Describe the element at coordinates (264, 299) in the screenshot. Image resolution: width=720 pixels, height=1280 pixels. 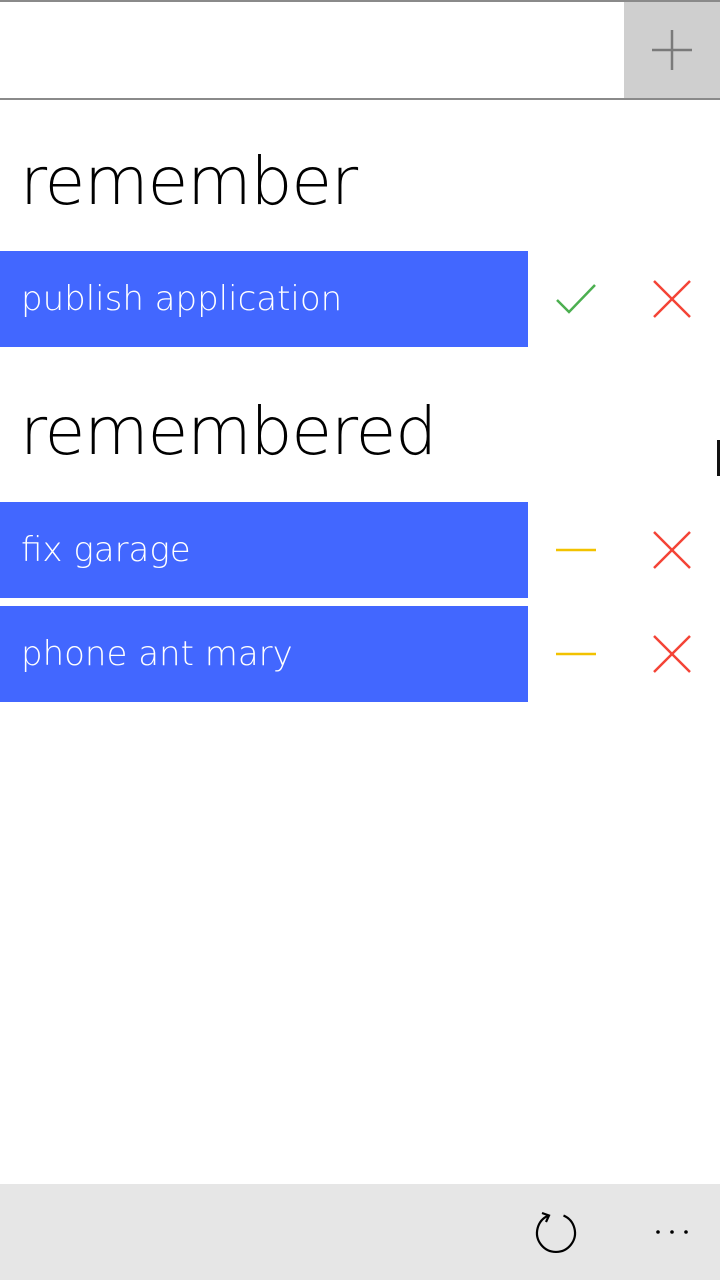
I see `task-label: publish application` at that location.